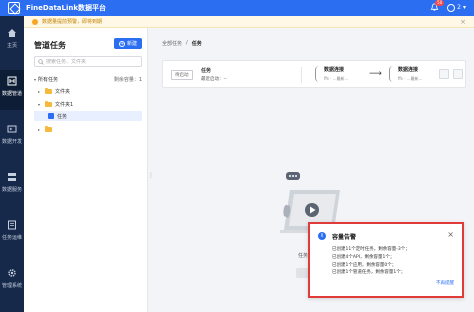 The width and height of the screenshot is (474, 312). What do you see at coordinates (334, 70) in the screenshot?
I see `source-title: 数据连接` at bounding box center [334, 70].